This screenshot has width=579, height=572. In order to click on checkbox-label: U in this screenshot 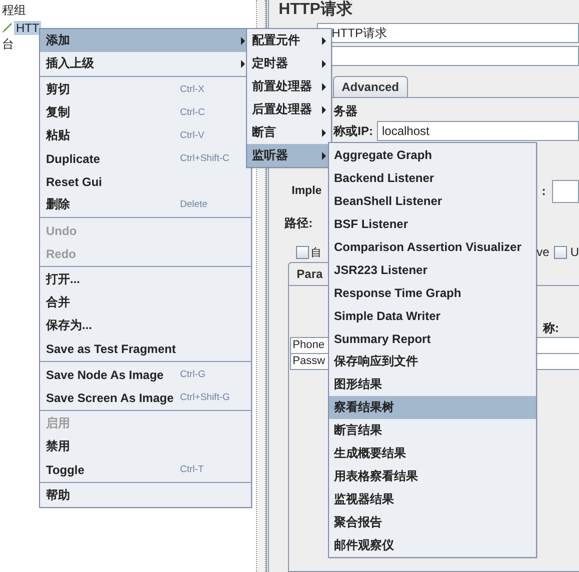, I will do `click(574, 252)`.